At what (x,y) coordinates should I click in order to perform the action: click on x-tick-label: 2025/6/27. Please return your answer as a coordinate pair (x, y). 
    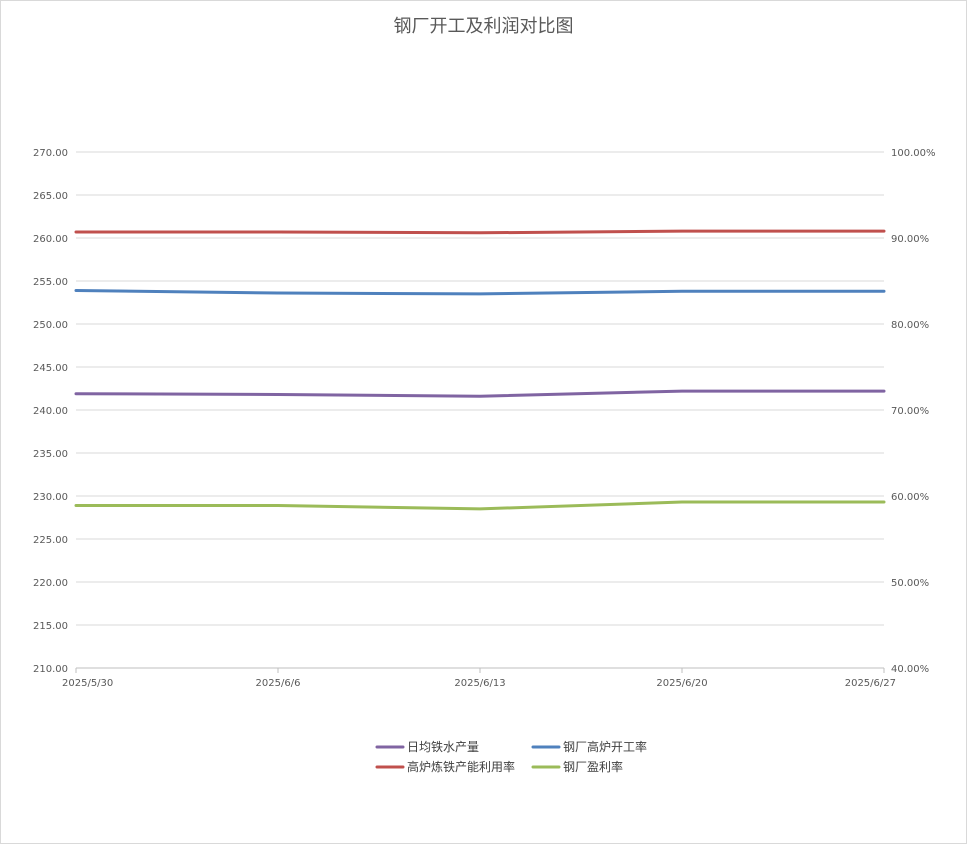
    Looking at the image, I should click on (870, 683).